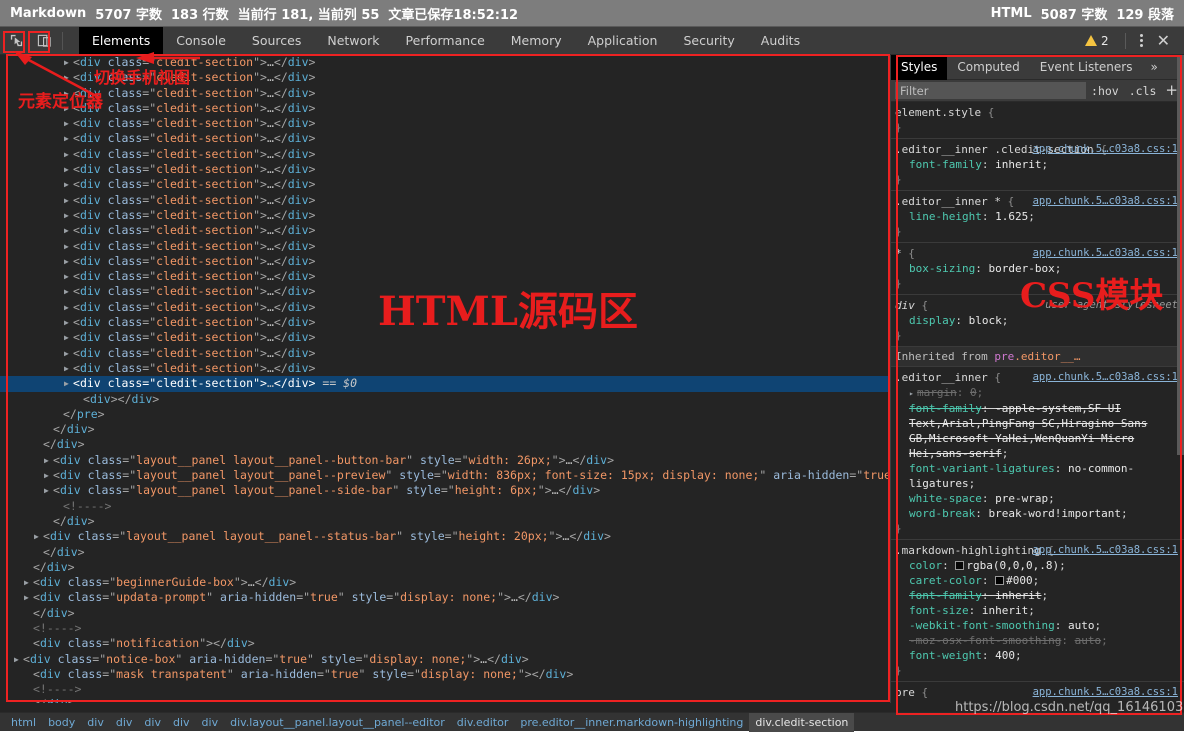  What do you see at coordinates (201, 41) in the screenshot?
I see `tab-console: Console` at bounding box center [201, 41].